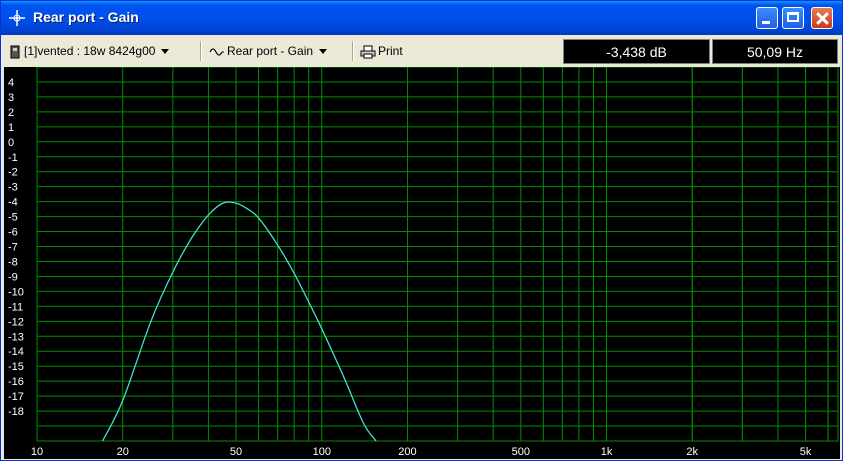 The image size is (843, 461). I want to click on print-button: Print, so click(381, 51).